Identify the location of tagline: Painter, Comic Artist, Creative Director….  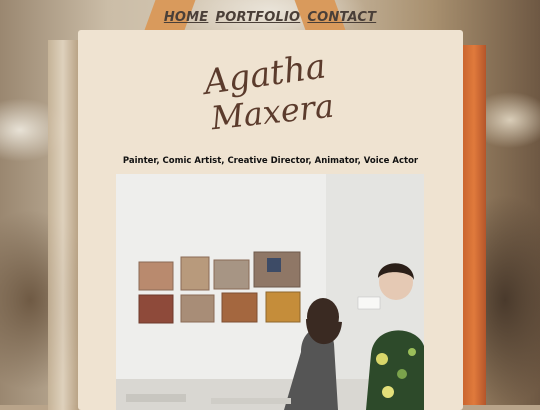
(270, 161).